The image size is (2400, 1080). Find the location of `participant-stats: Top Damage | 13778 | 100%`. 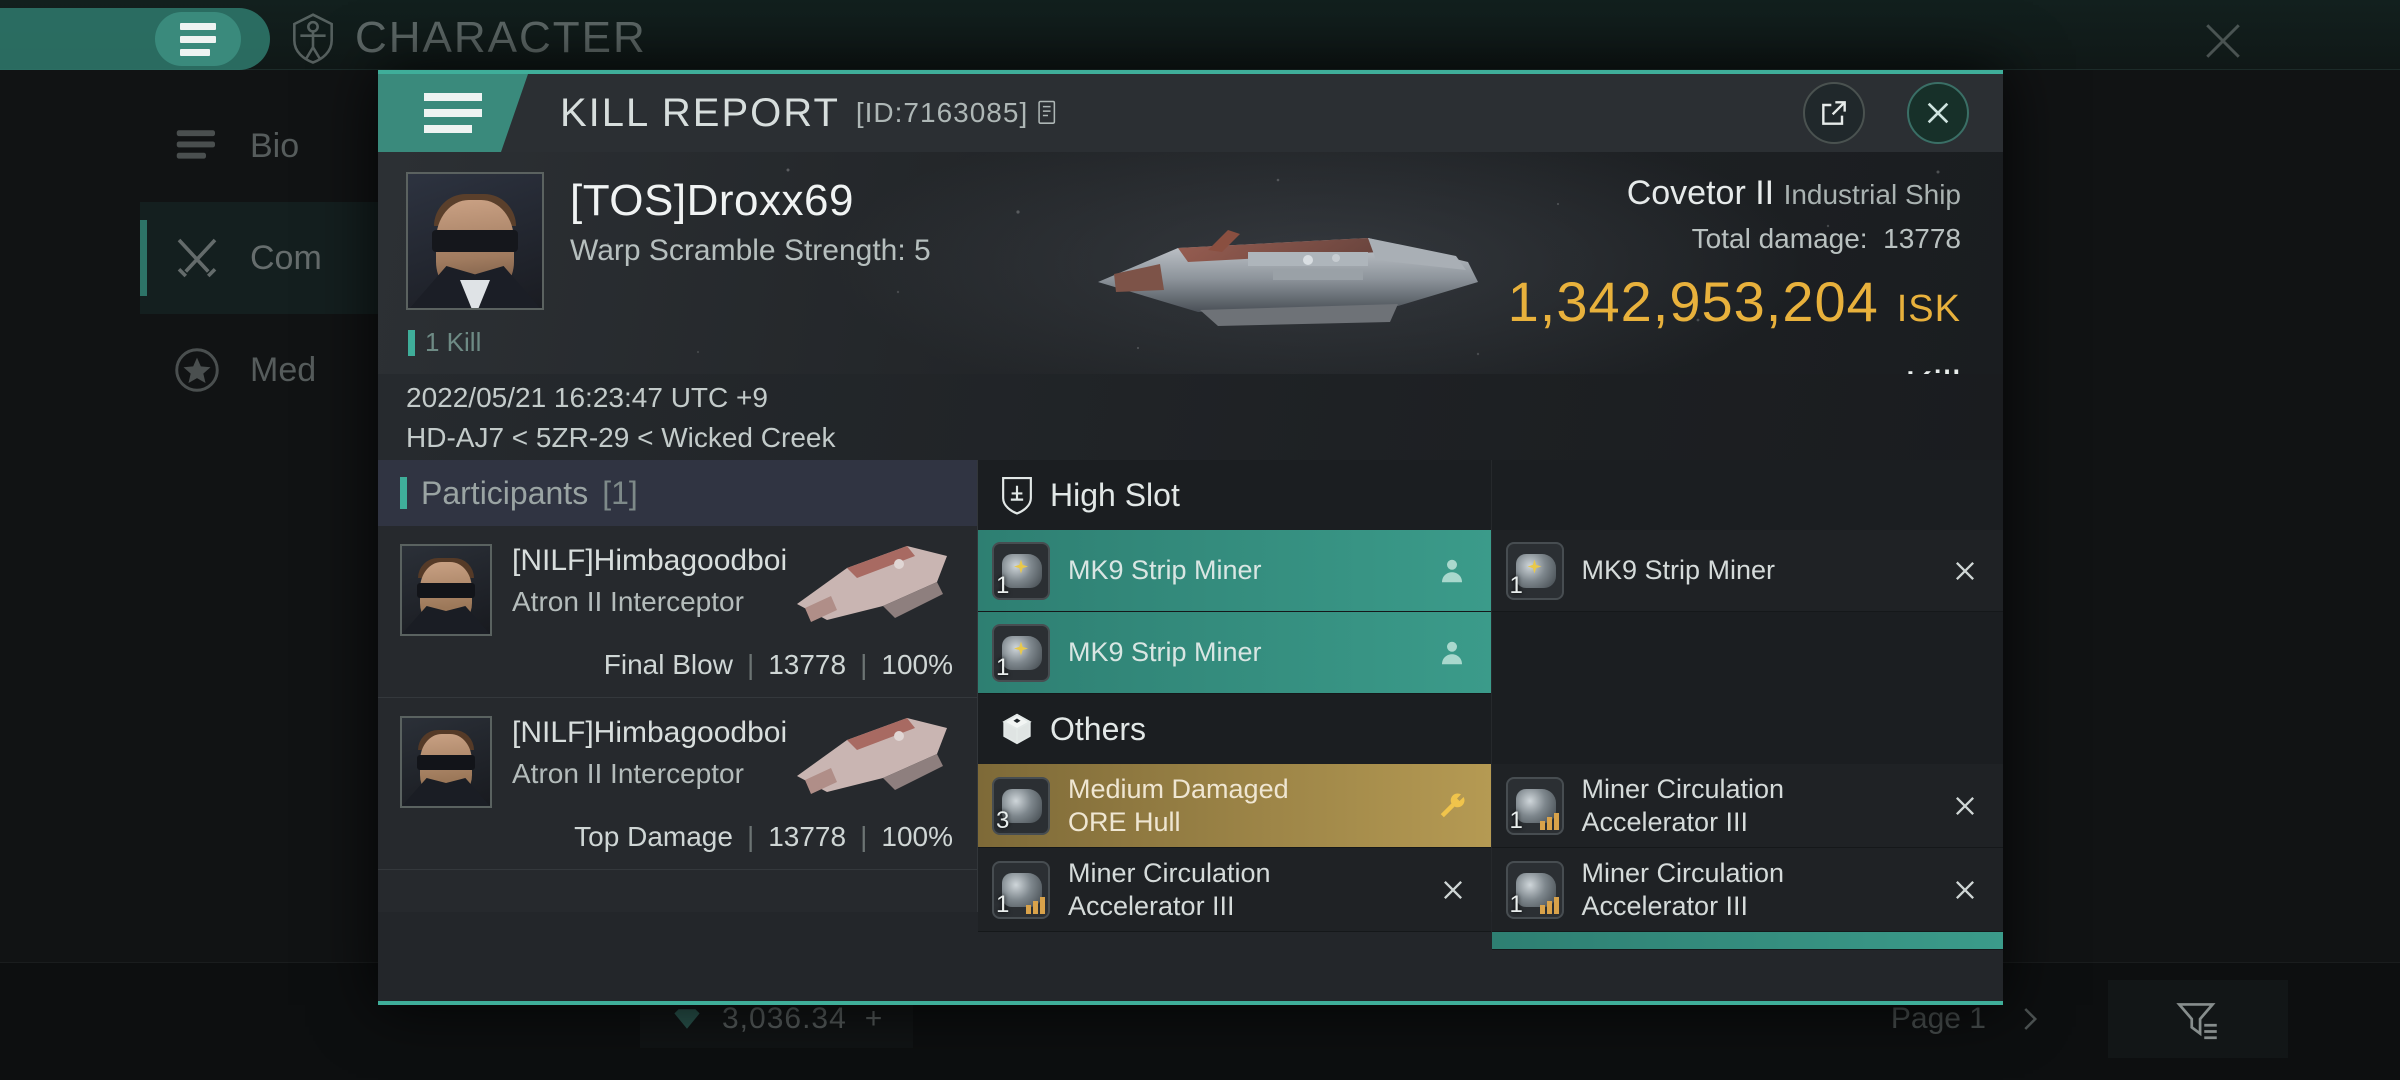

participant-stats: Top Damage | 13778 | 100% is located at coordinates (763, 836).